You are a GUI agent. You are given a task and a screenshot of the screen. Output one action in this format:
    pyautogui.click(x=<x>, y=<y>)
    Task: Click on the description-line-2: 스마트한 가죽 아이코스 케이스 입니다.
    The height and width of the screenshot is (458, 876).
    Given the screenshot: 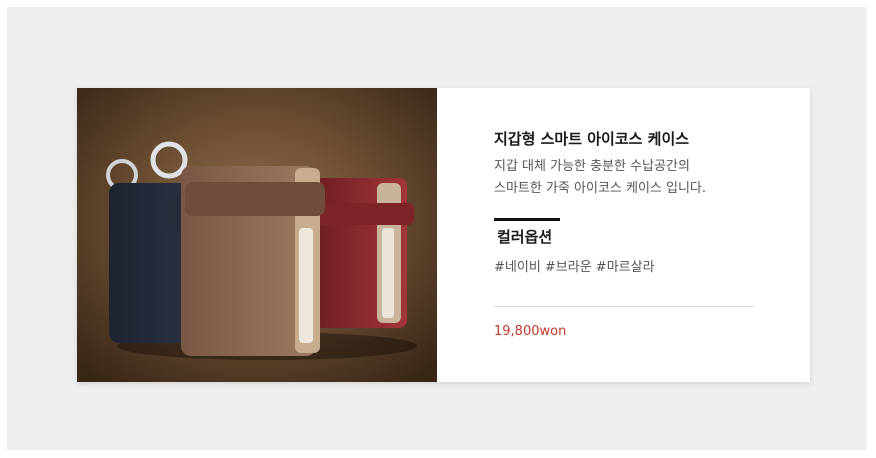 What is the action you would take?
    pyautogui.click(x=600, y=188)
    